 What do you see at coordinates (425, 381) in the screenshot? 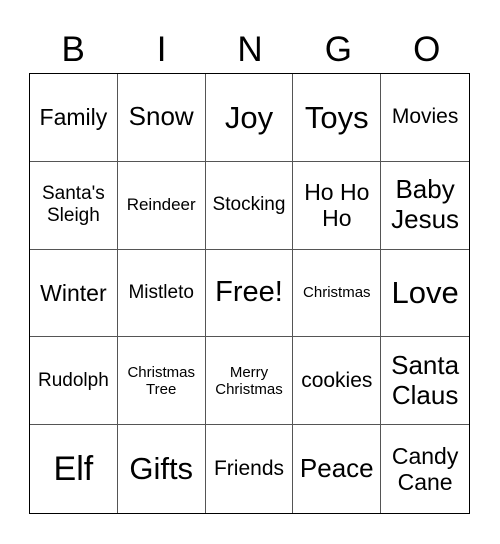
I see `bingo-cell: Santa Claus` at bounding box center [425, 381].